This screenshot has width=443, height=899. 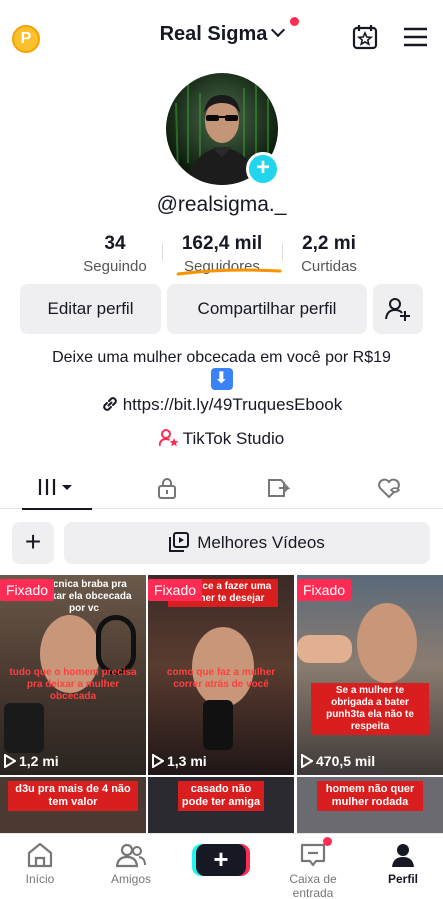 I want to click on playlist-icon, so click(x=179, y=542).